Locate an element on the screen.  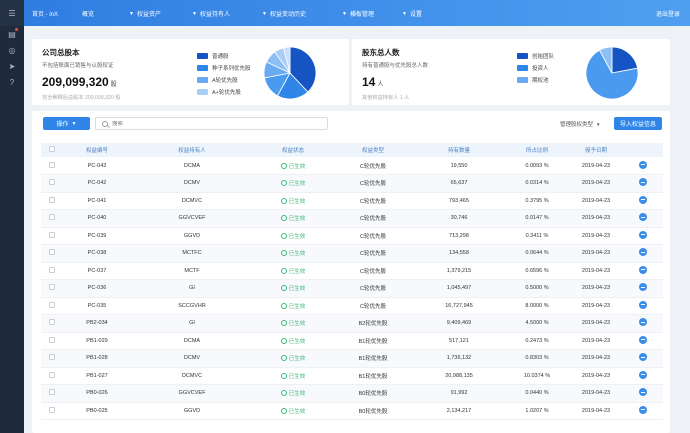
legend-item: 期权池 is located at coordinates (535, 80).